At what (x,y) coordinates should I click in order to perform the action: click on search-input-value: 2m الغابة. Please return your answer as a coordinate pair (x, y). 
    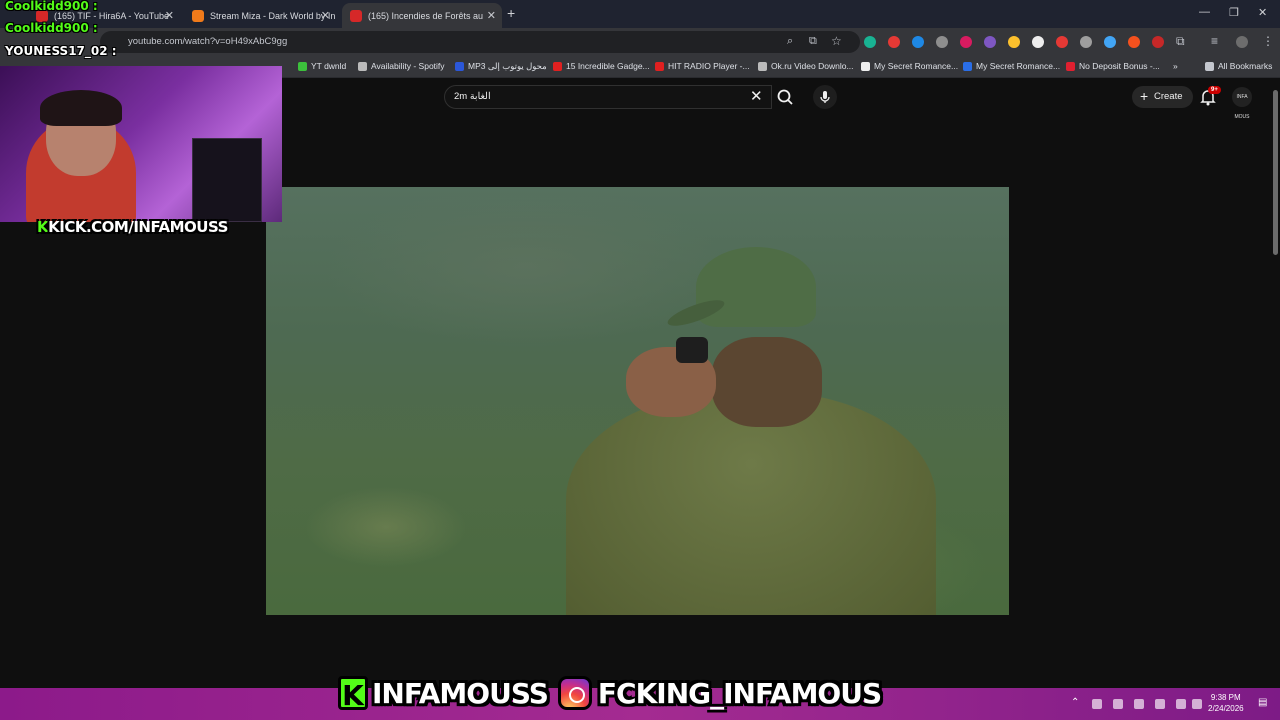
    Looking at the image, I should click on (472, 96).